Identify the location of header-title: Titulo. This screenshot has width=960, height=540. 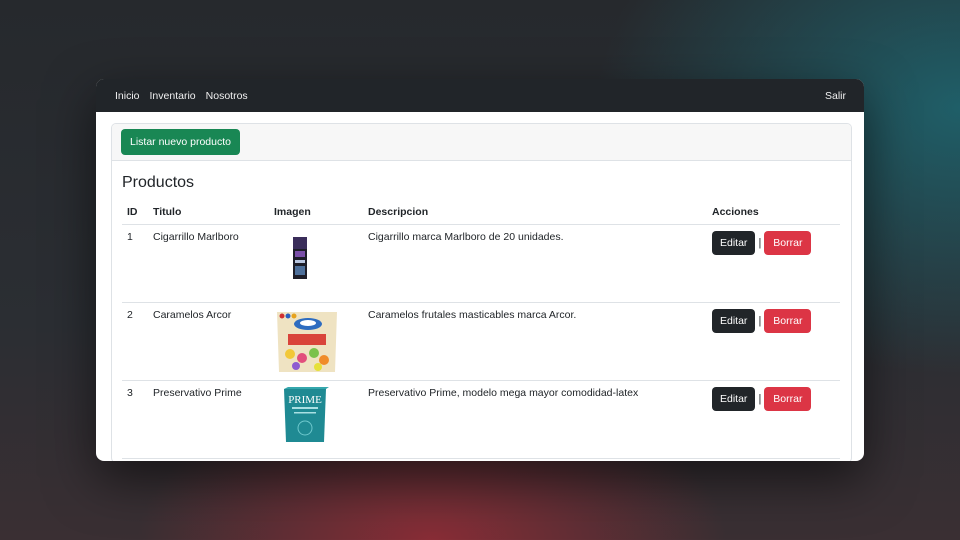
(208, 213).